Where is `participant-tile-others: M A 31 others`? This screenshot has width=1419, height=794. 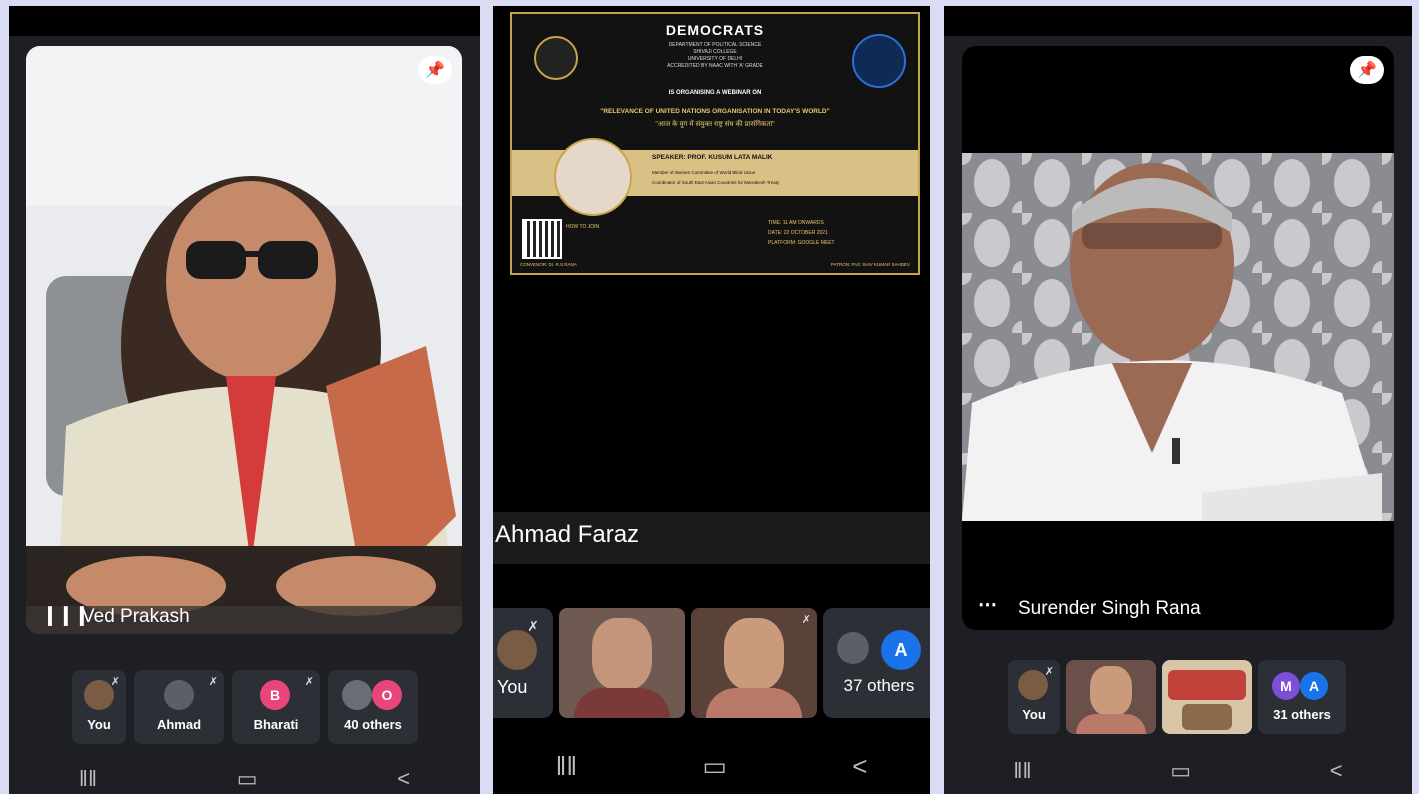 participant-tile-others: M A 31 others is located at coordinates (1302, 697).